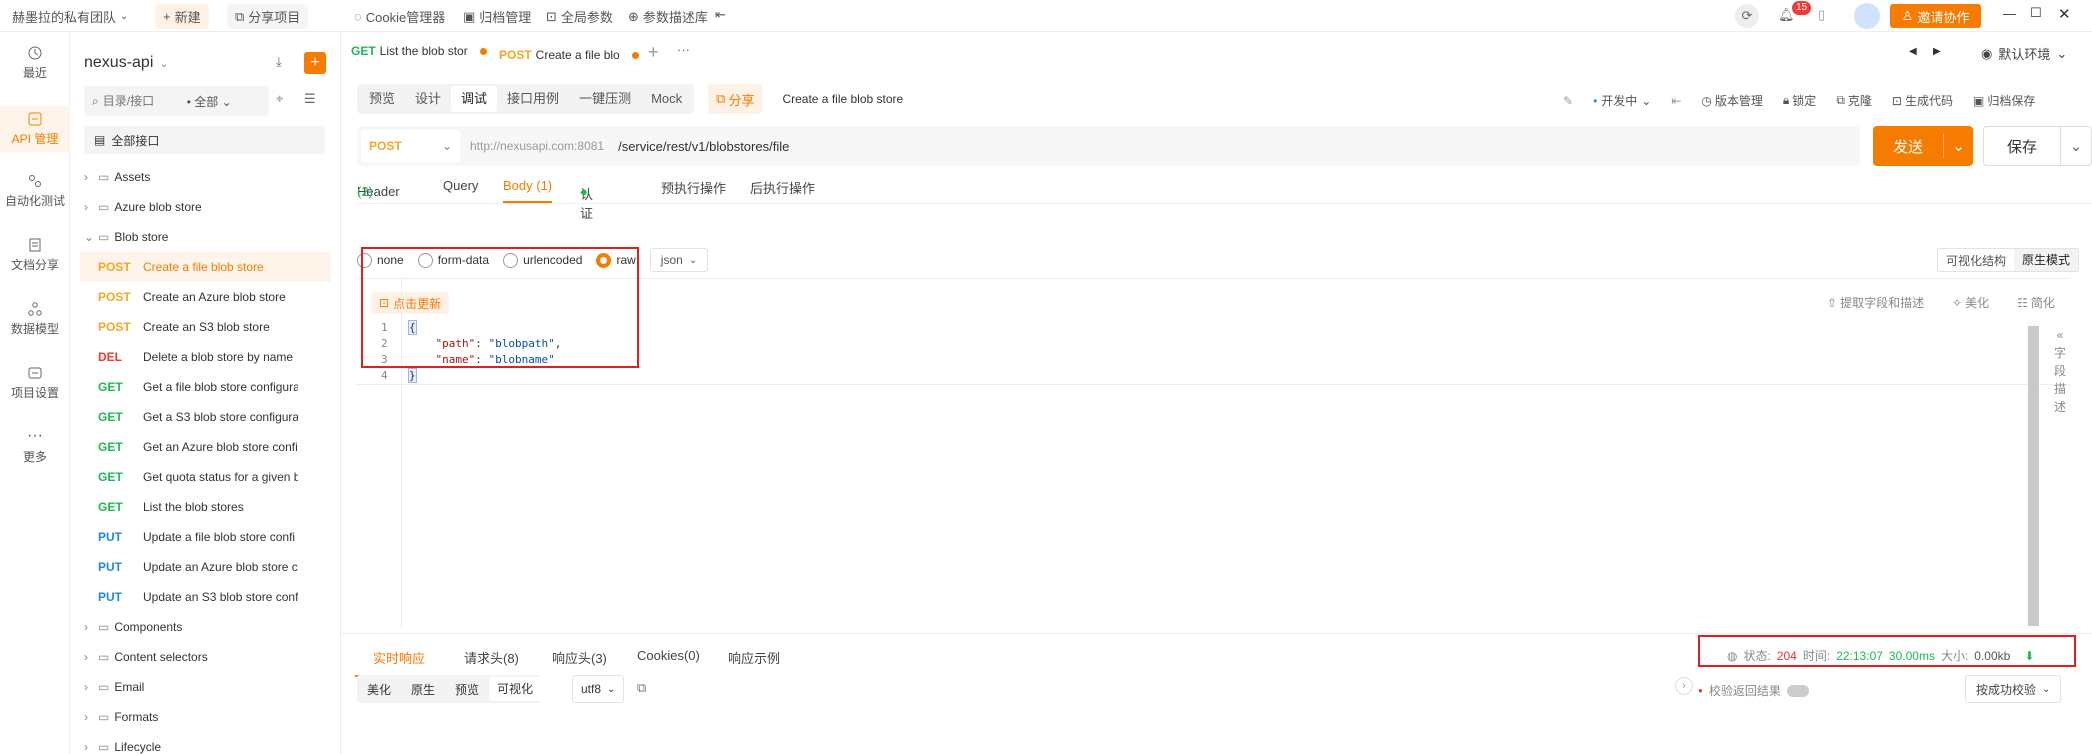  I want to click on locate-icon: ⌖, so click(279, 99).